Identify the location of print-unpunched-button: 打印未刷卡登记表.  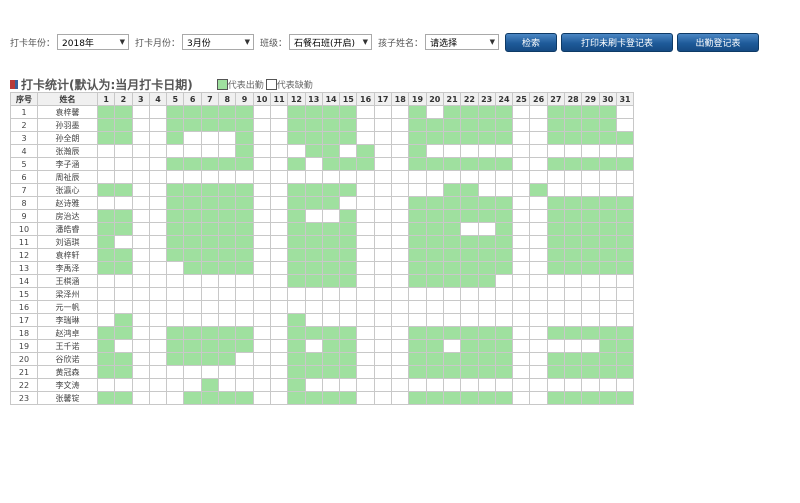
(617, 42).